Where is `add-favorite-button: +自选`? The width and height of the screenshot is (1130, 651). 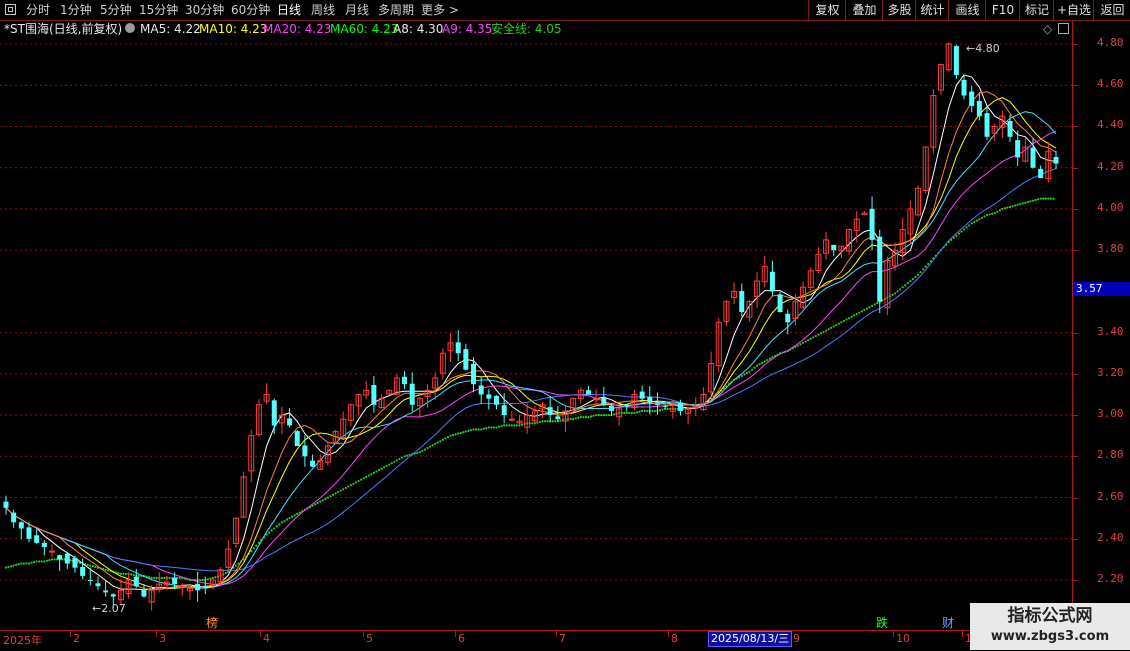 add-favorite-button: +自选 is located at coordinates (1073, 10).